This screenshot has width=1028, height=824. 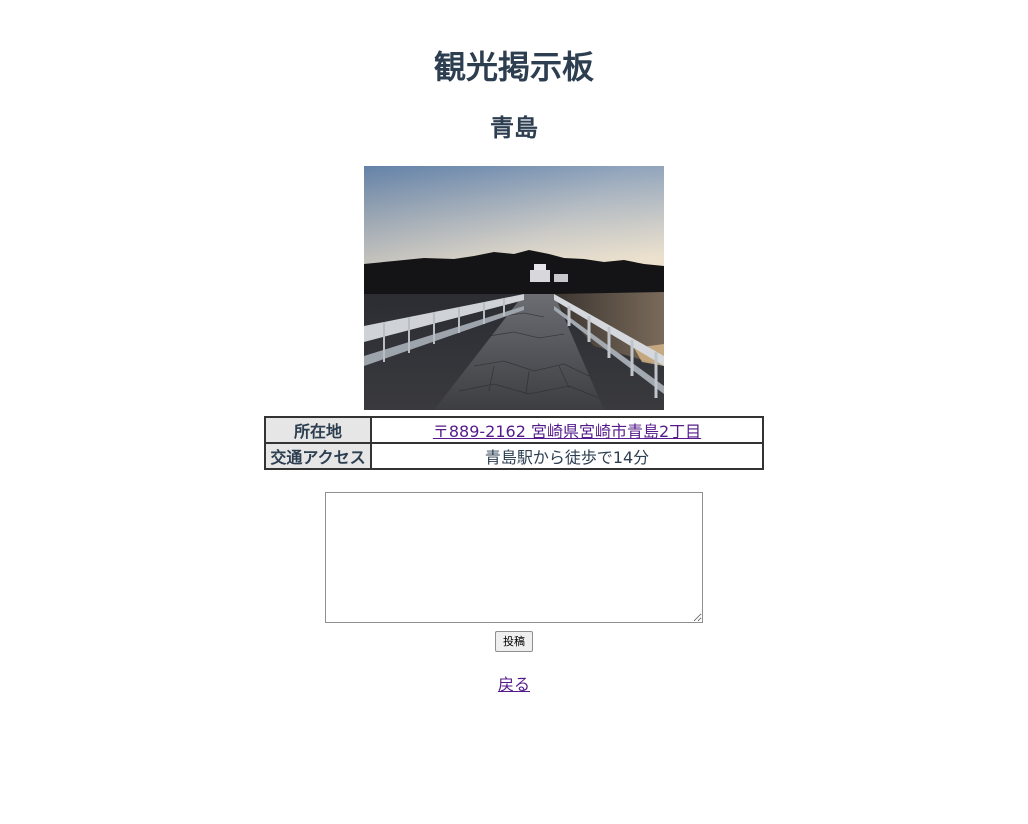 What do you see at coordinates (514, 641) in the screenshot?
I see `post-button: 投稿` at bounding box center [514, 641].